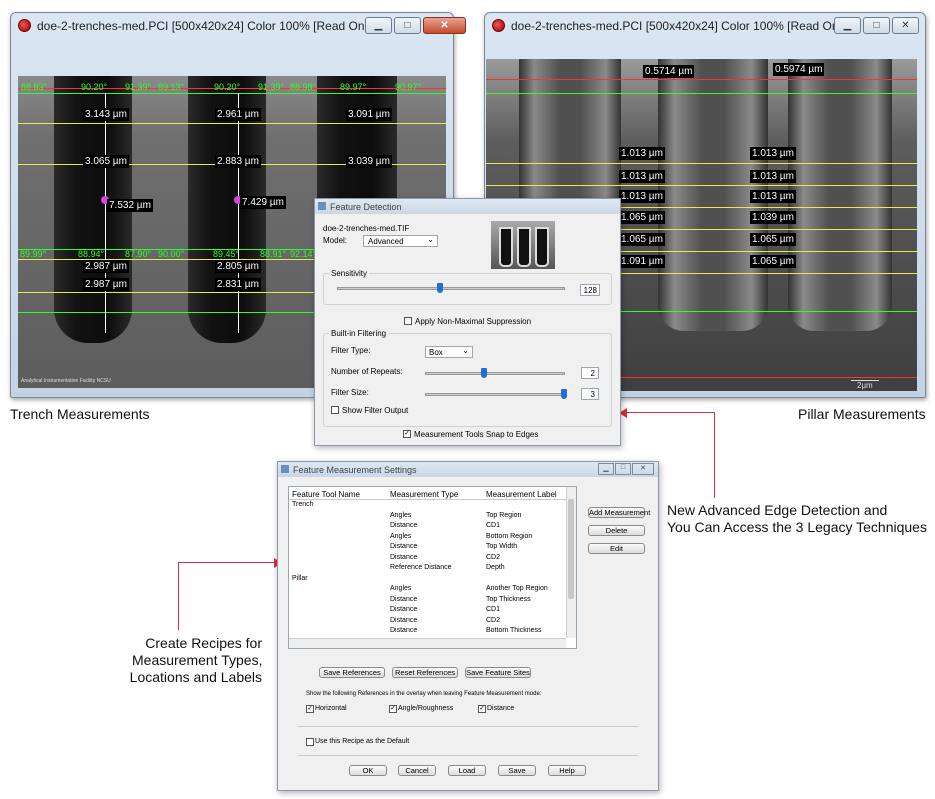 The image size is (935, 799). Describe the element at coordinates (590, 394) in the screenshot. I see `filter-size-value: 3` at that location.